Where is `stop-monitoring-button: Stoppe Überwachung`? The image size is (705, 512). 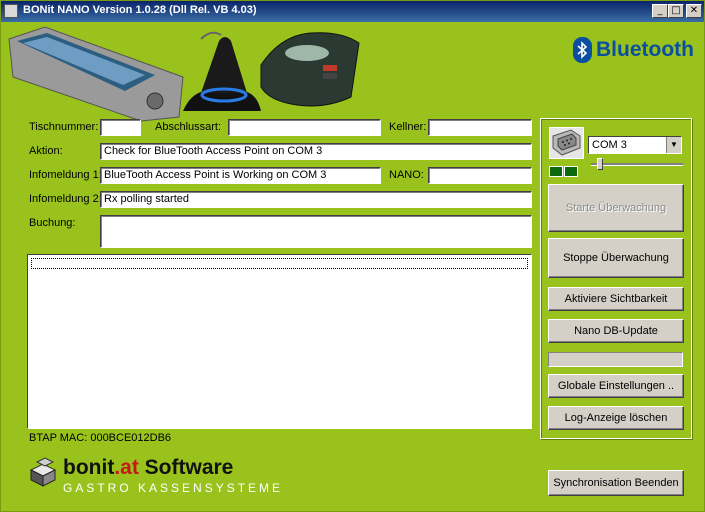
stop-monitoring-button: Stoppe Überwachung is located at coordinates (616, 258).